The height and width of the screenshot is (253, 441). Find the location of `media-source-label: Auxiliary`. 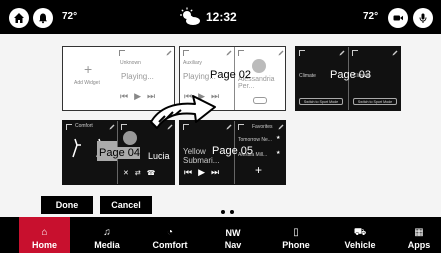

media-source-label: Auxiliary is located at coordinates (192, 63).